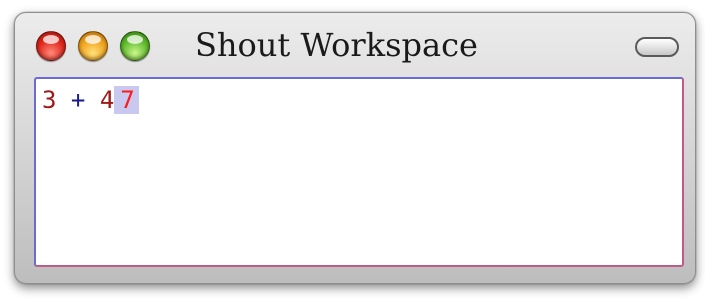 This screenshot has height=300, width=705. Describe the element at coordinates (51, 46) in the screenshot. I see `close-button` at that location.